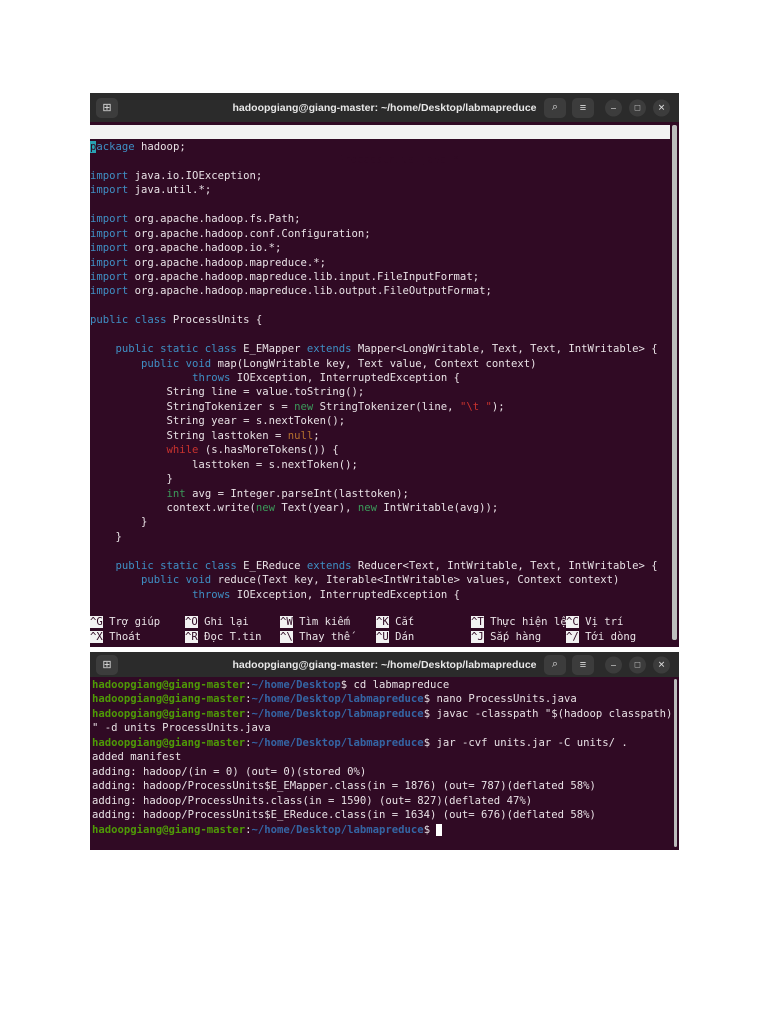 The width and height of the screenshot is (768, 1024). I want to click on code-token: "\t ", so click(475, 406).